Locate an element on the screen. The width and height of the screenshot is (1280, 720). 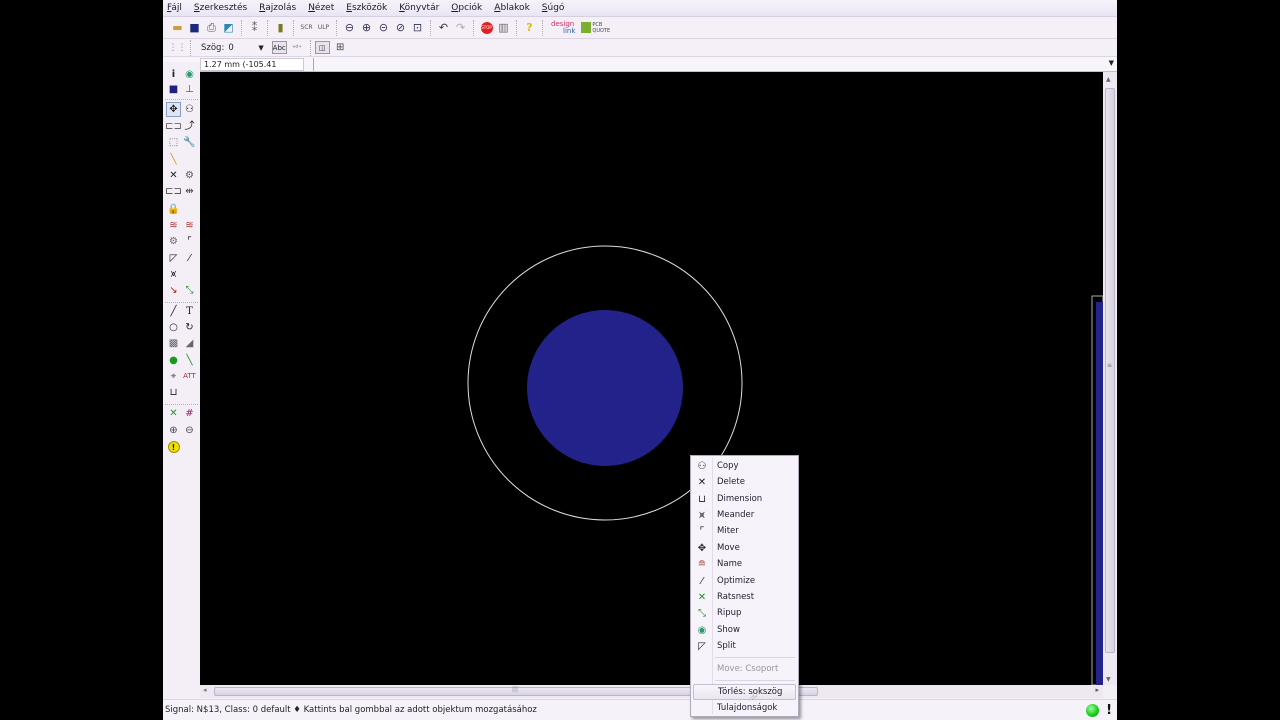
vertical-scrollbar: ▲ ≡ ▼ is located at coordinates (1110, 378).